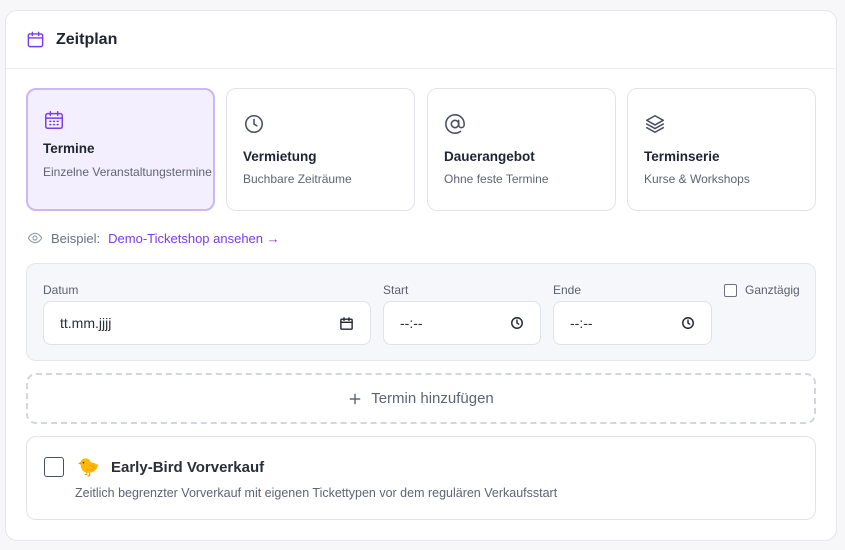 The height and width of the screenshot is (550, 845). What do you see at coordinates (655, 124) in the screenshot?
I see `layers-icon` at bounding box center [655, 124].